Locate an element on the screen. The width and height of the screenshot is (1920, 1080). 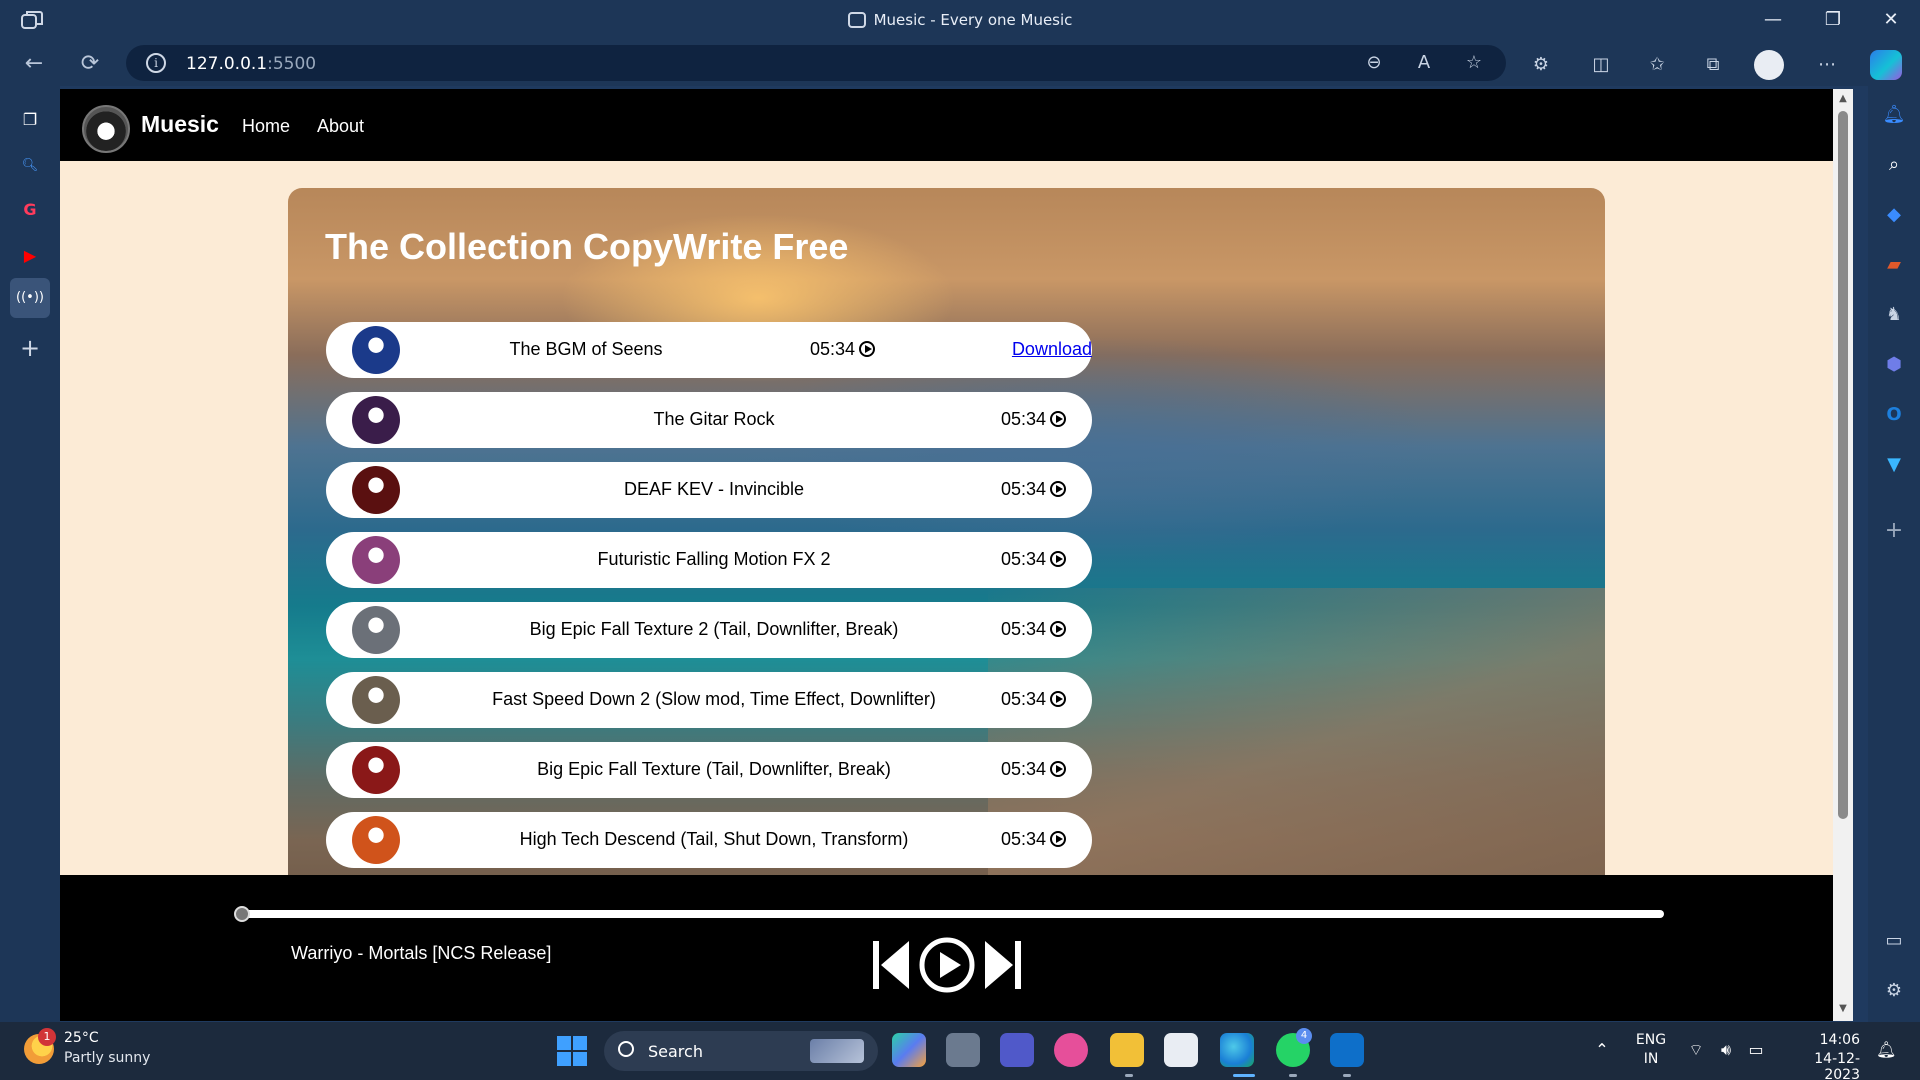
address-bar: i 127.0.0.1:5500 ⊖ A ☆ is located at coordinates (816, 63).